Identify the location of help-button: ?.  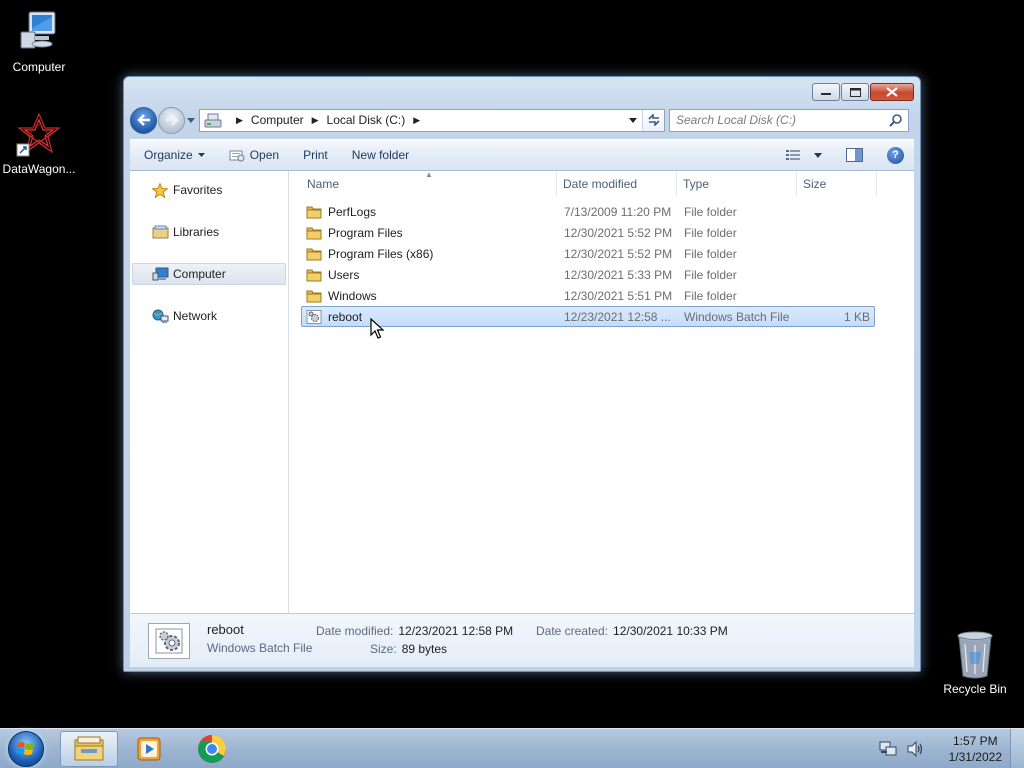
(895, 155).